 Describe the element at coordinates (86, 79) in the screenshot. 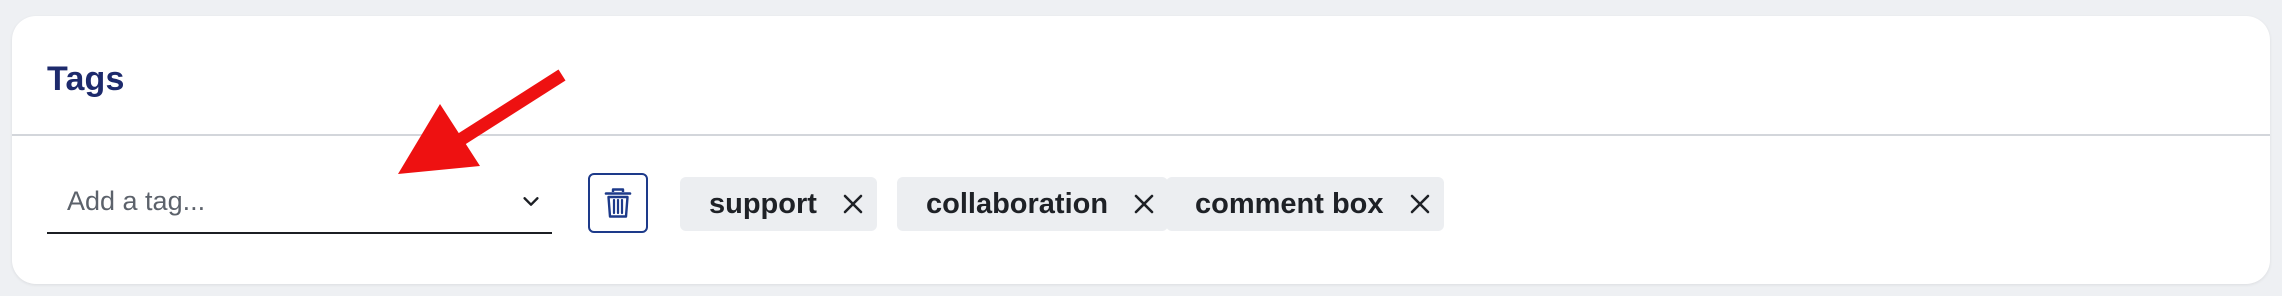

I see `card-title: Tags` at that location.